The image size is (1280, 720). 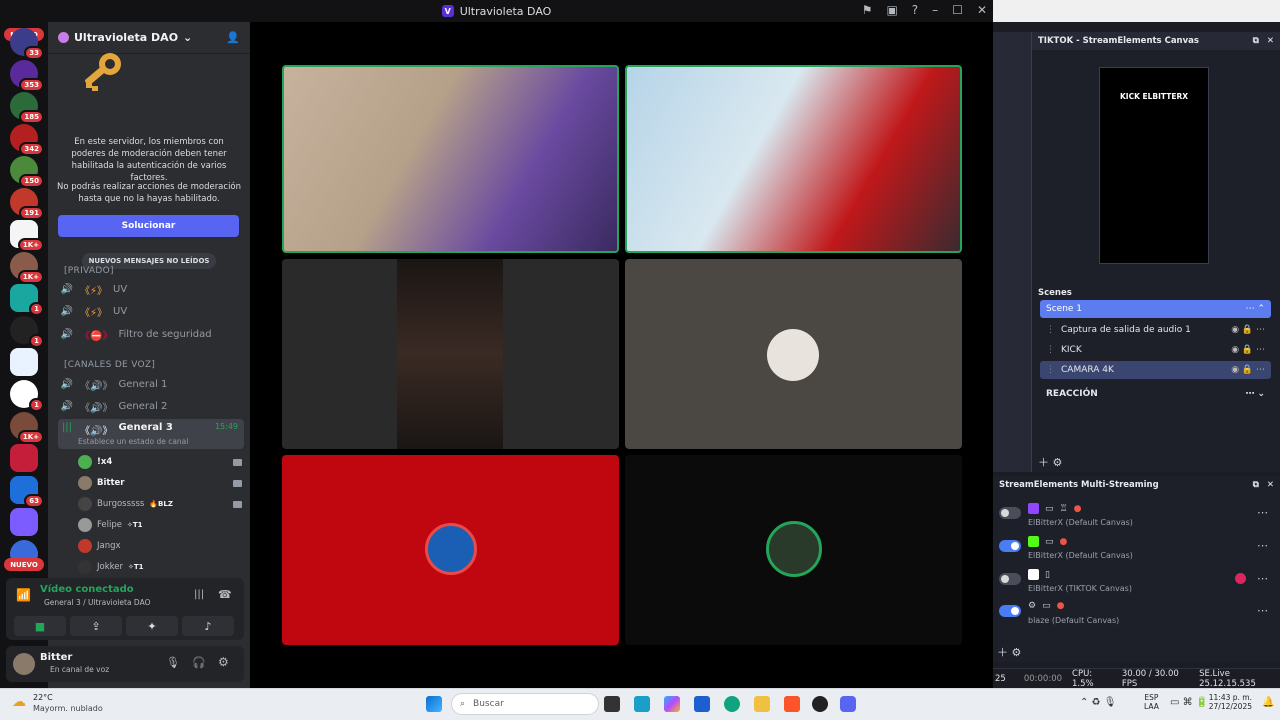 I want to click on channel-status: Establece un estado de canal, so click(x=133, y=441).